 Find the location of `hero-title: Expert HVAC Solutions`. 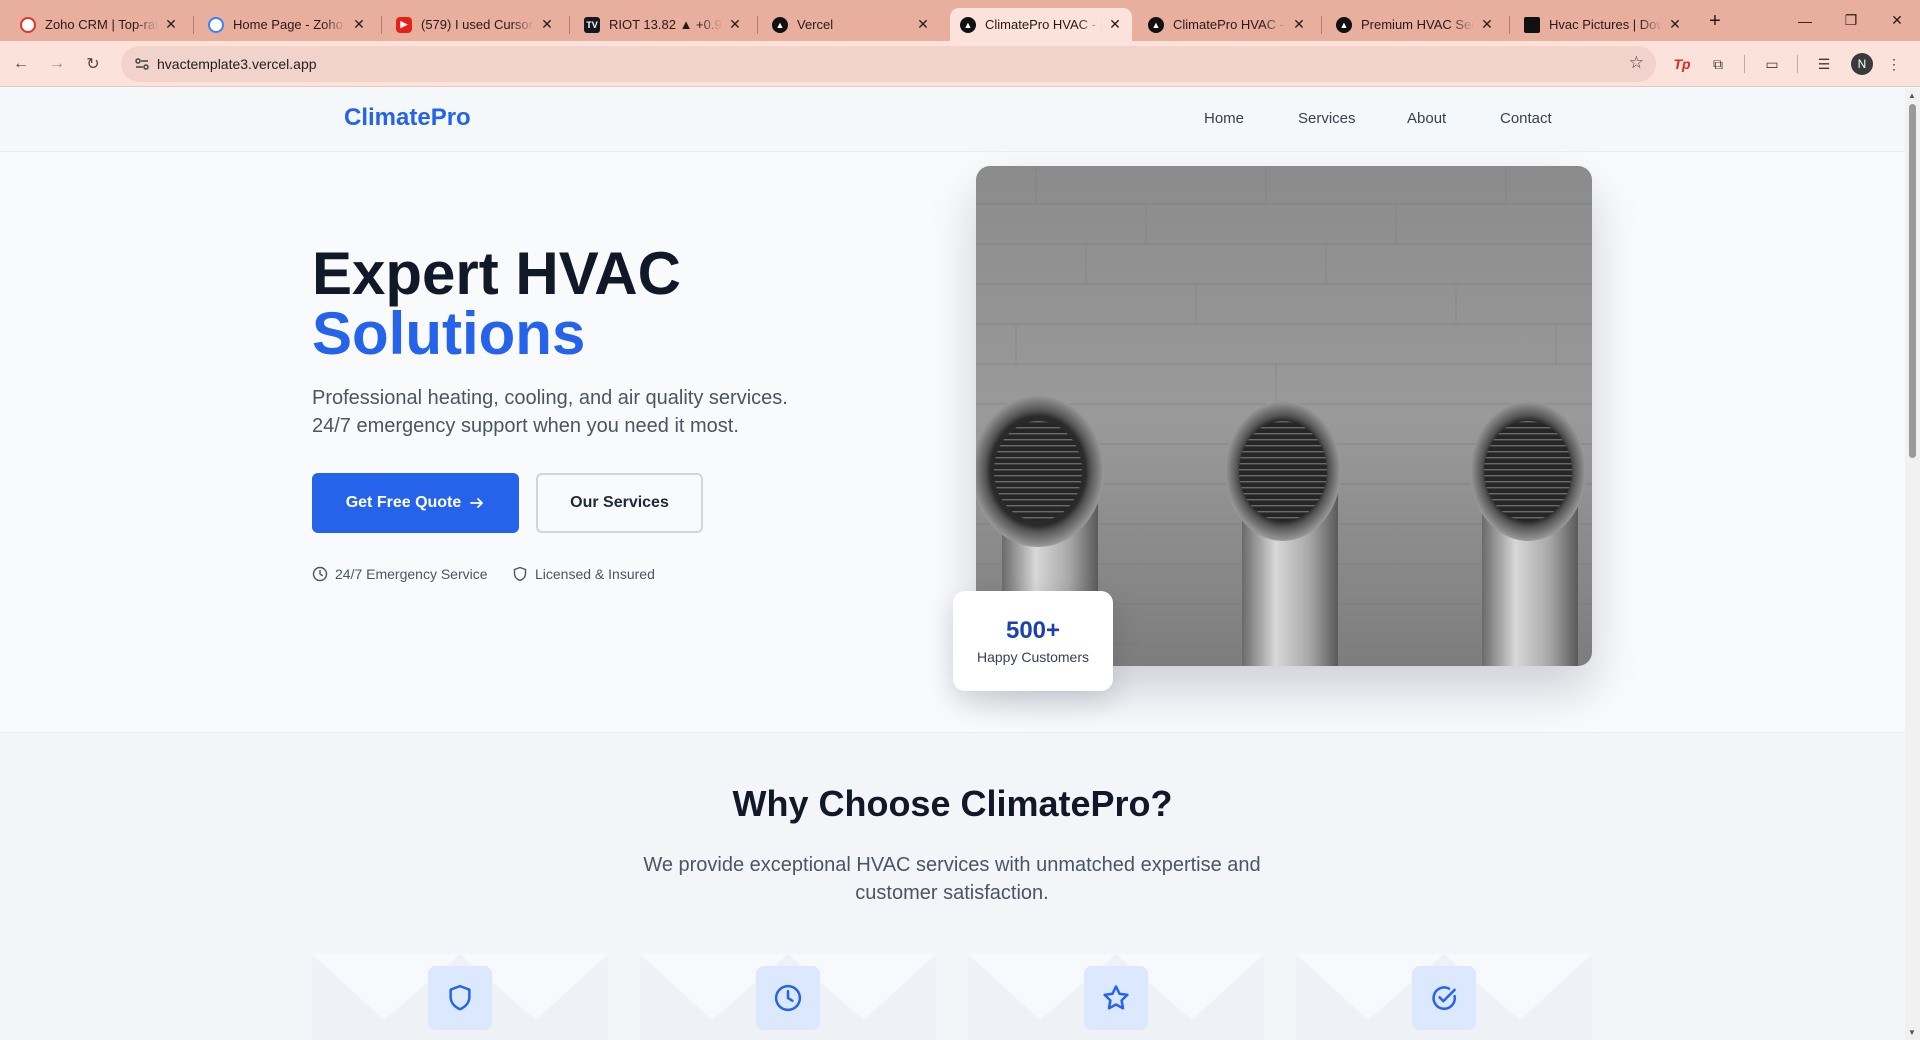

hero-title: Expert HVAC Solutions is located at coordinates (496, 304).